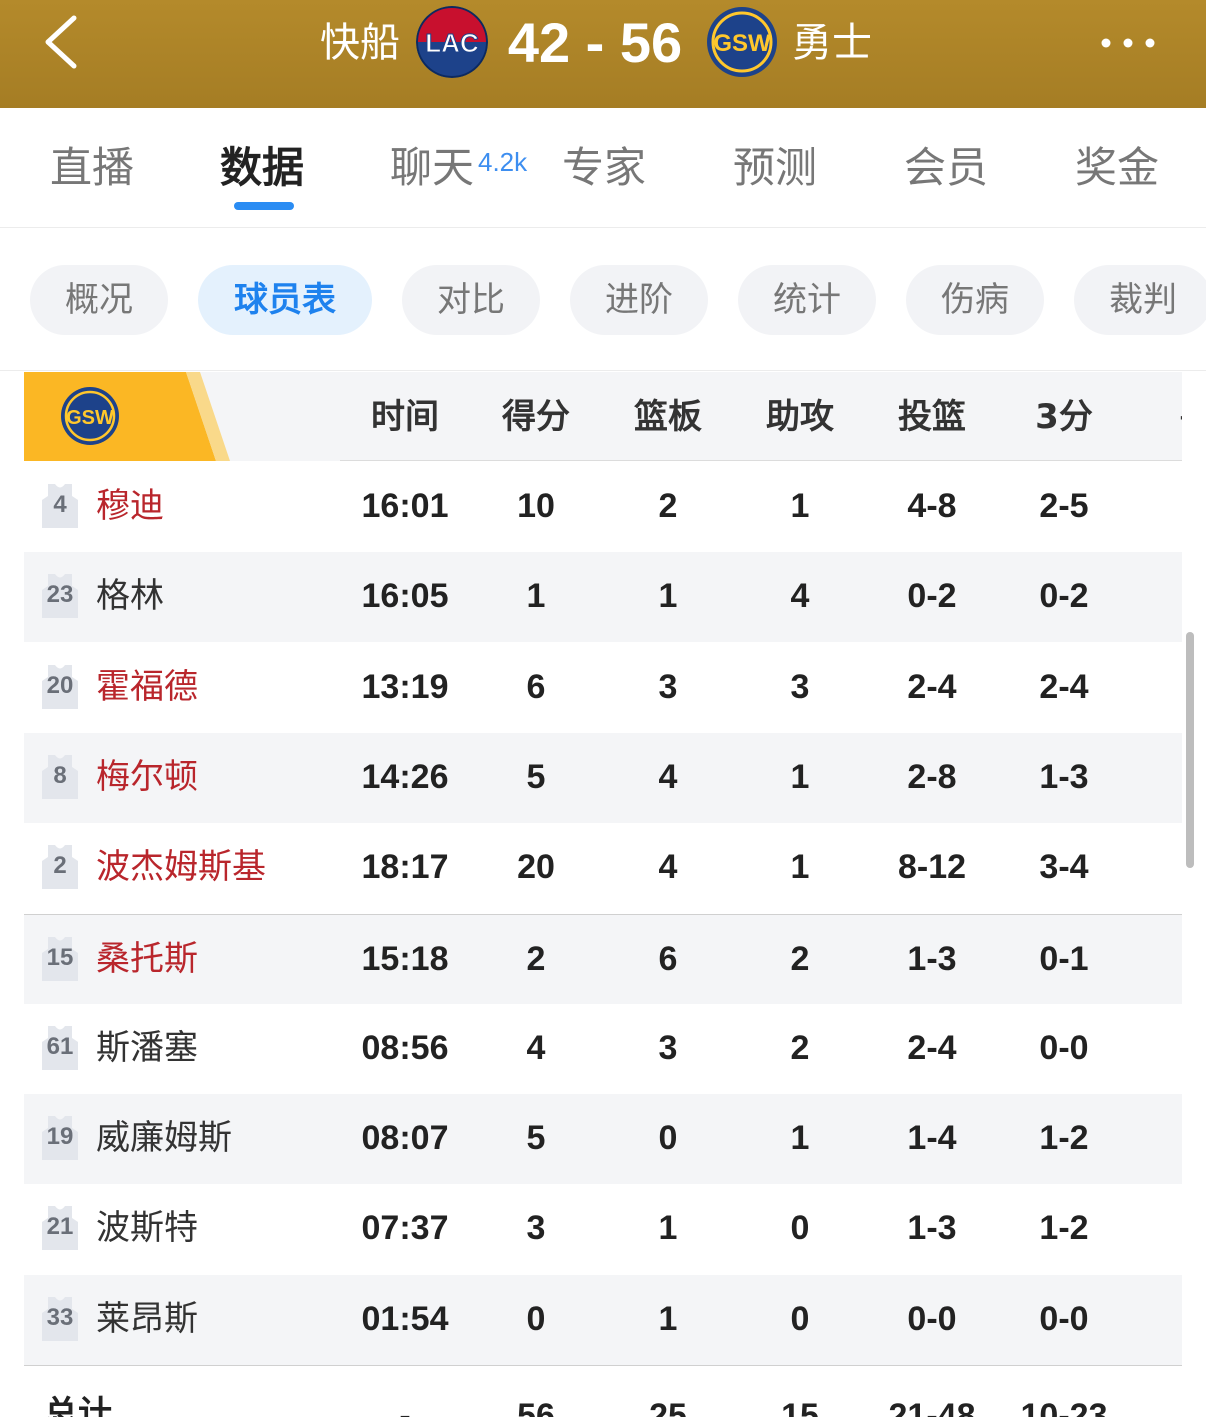 The height and width of the screenshot is (1417, 1206). Describe the element at coordinates (603, 868) in the screenshot. I see `table-row: 2 波杰姆斯基 18:17 20 4 1 8-12 3-4 1` at that location.